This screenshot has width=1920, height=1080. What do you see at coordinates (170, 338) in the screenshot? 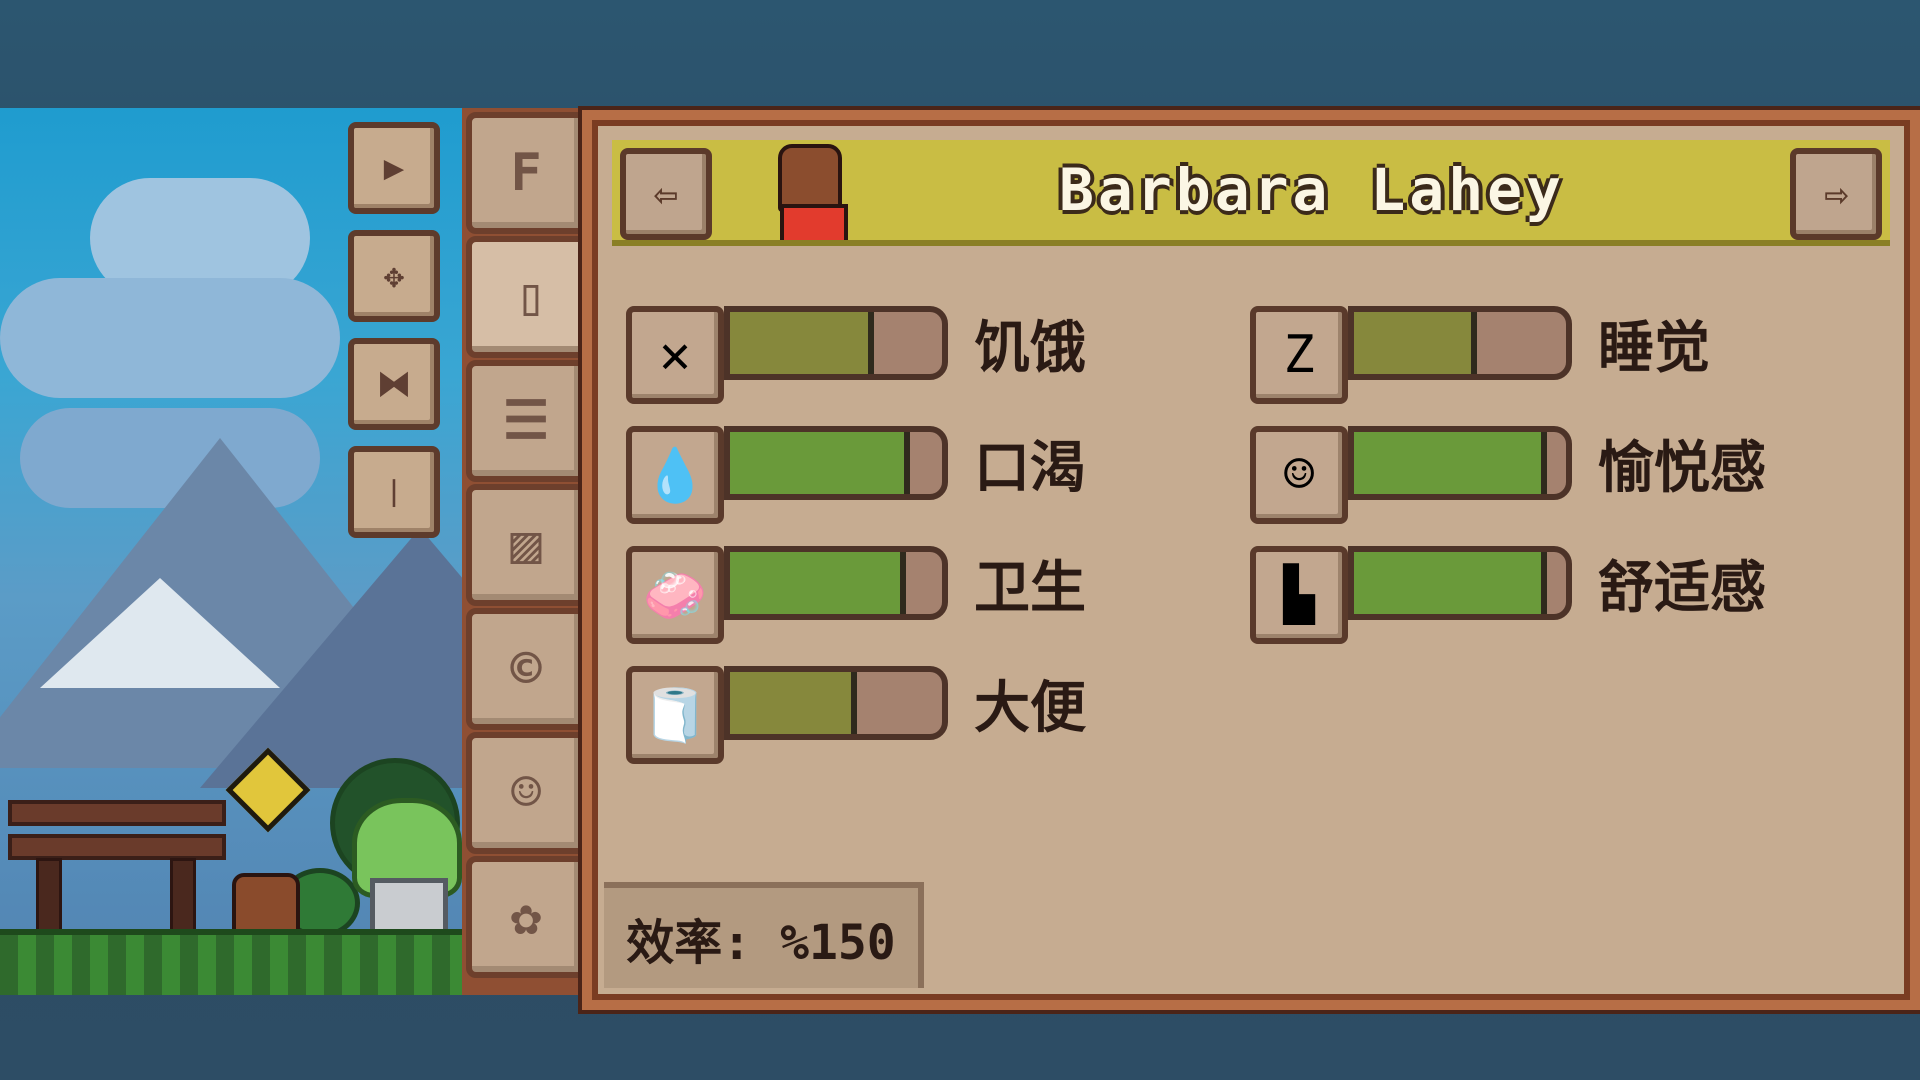
I see `cloud` at bounding box center [170, 338].